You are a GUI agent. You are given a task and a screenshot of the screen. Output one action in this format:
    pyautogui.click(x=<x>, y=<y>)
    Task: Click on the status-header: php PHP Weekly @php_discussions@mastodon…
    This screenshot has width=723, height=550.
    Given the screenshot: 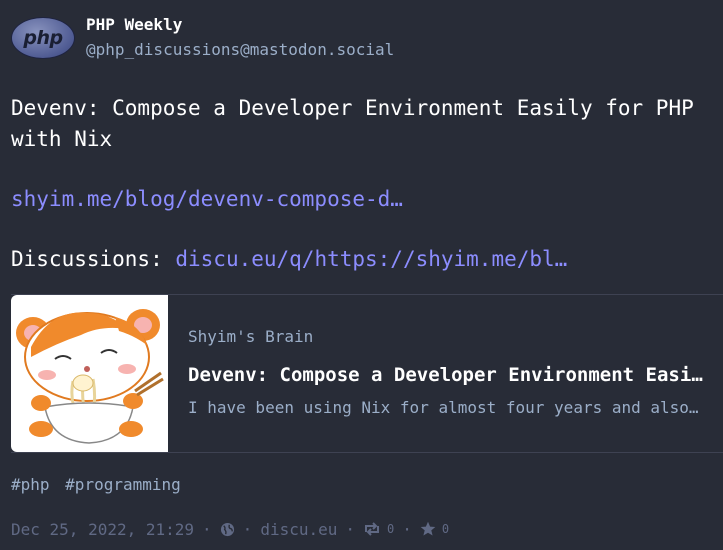 What is the action you would take?
    pyautogui.click(x=202, y=38)
    